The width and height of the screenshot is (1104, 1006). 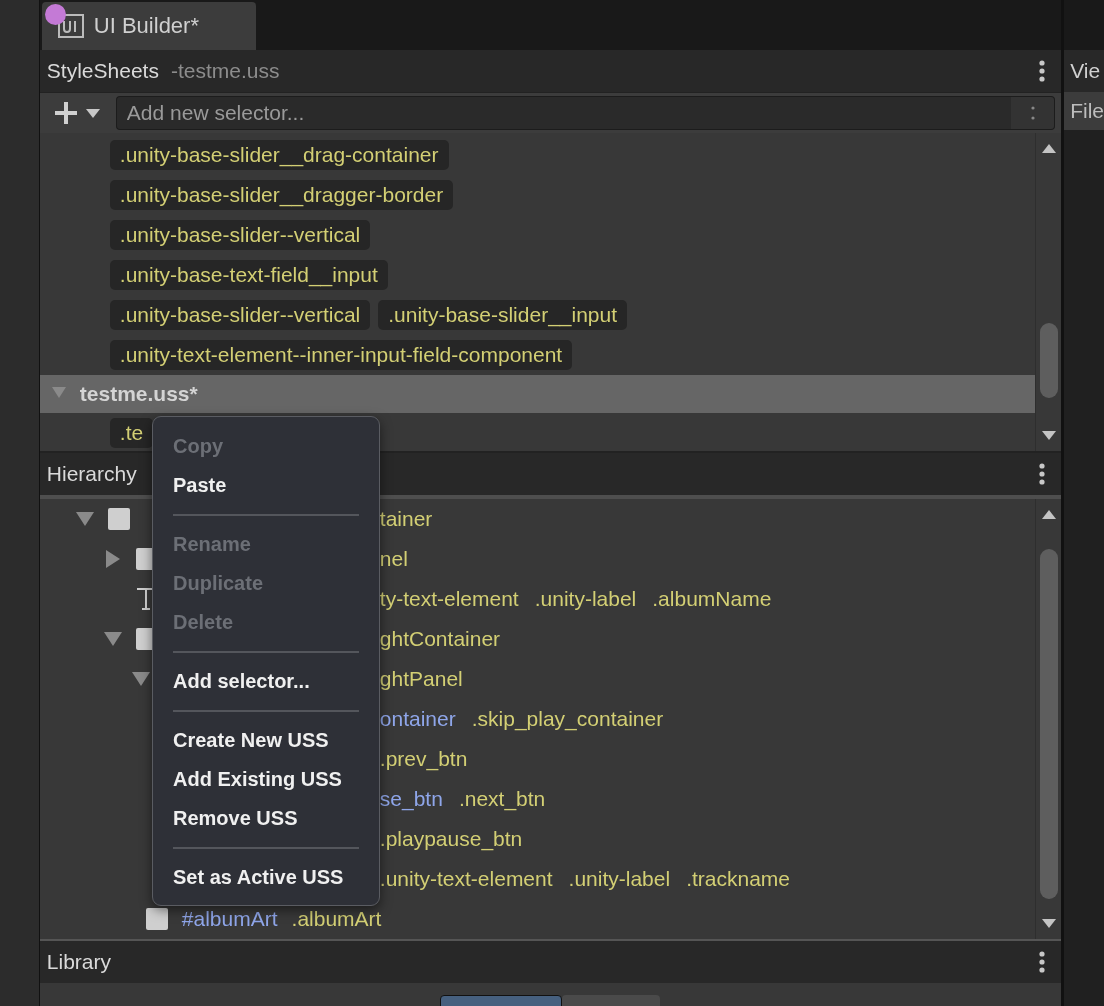 I want to click on panel-title: Hierarchy, so click(x=91, y=474).